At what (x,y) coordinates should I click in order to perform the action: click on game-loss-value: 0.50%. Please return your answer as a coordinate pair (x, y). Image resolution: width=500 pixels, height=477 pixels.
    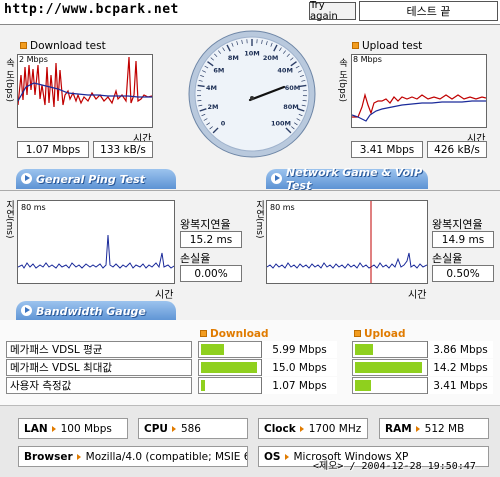
    Looking at the image, I should click on (463, 273).